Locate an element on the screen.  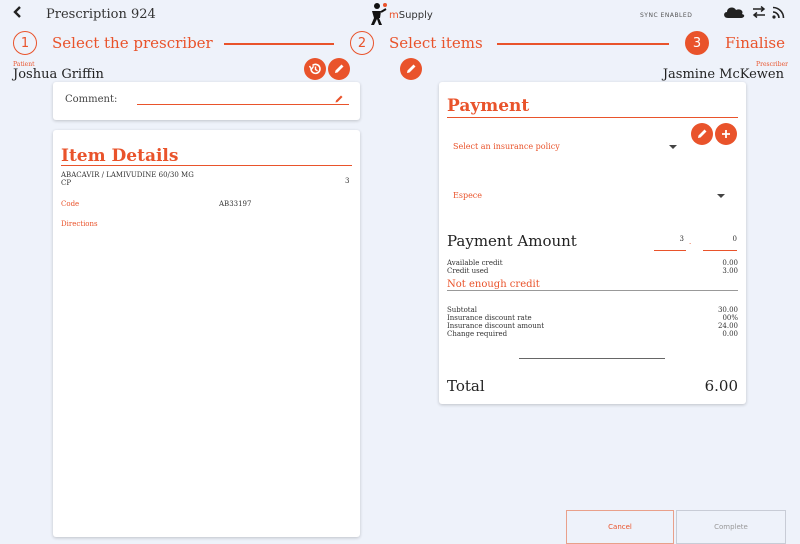
msupply-logo: mSupply is located at coordinates (406, 14).